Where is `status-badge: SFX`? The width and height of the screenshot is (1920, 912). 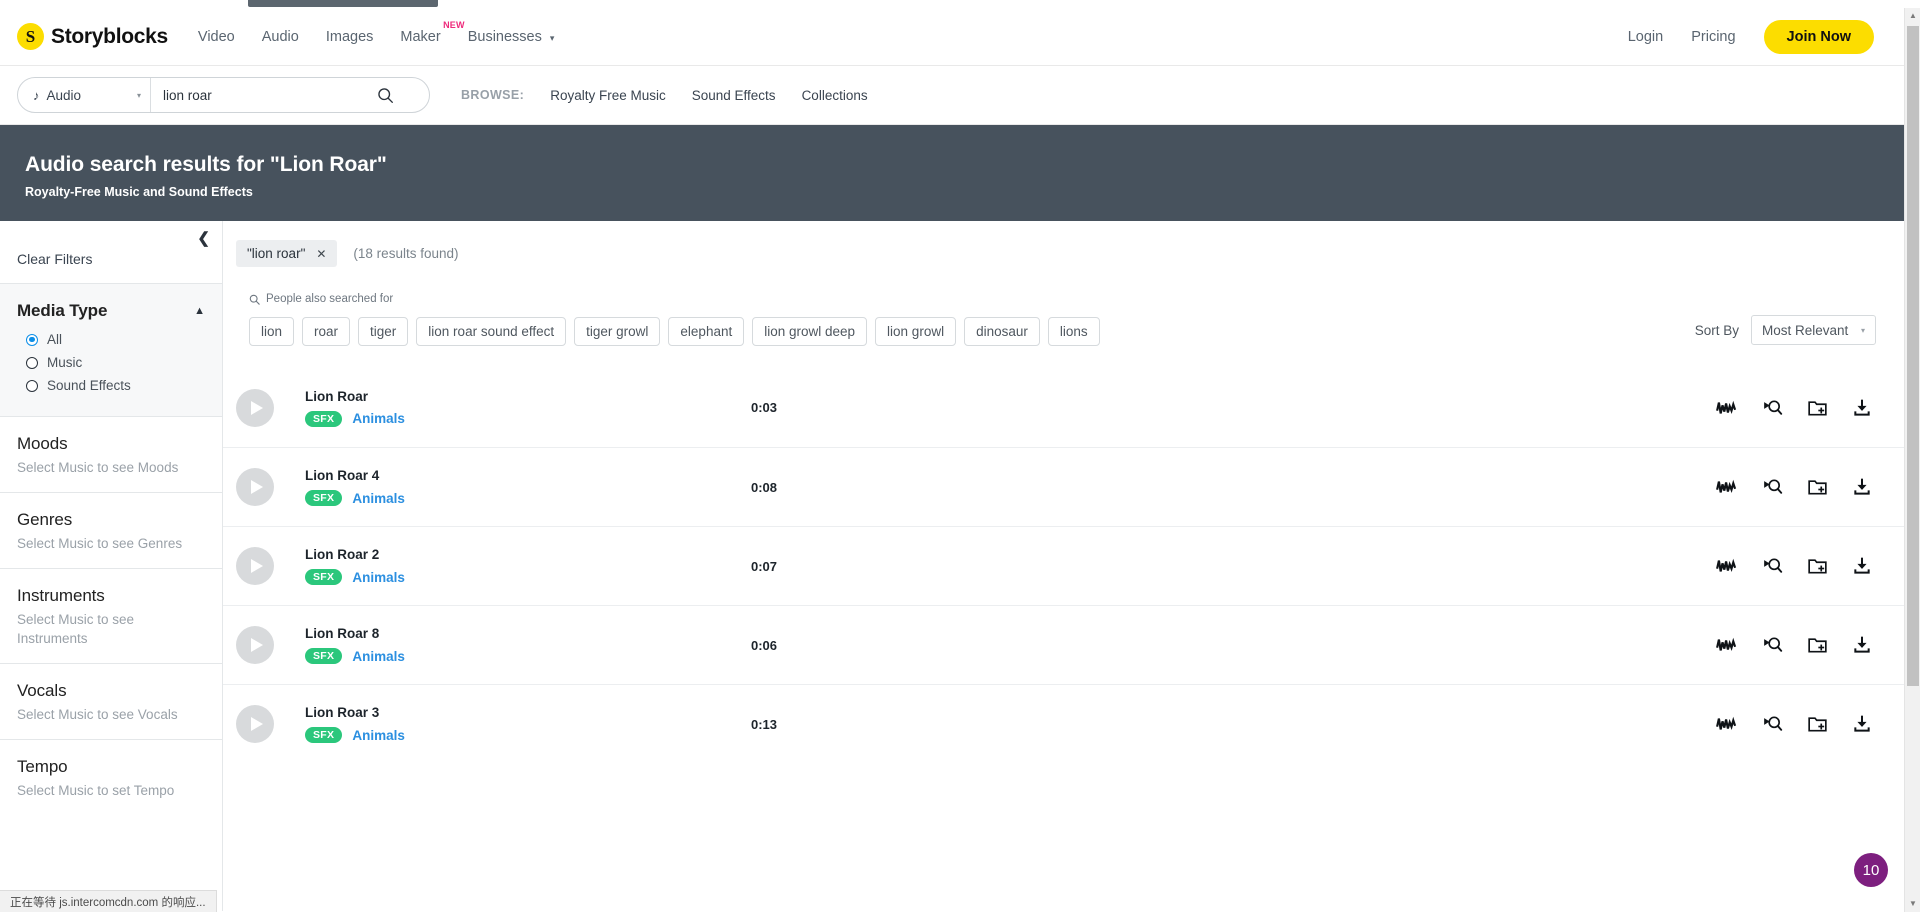 status-badge: SFX is located at coordinates (324, 735).